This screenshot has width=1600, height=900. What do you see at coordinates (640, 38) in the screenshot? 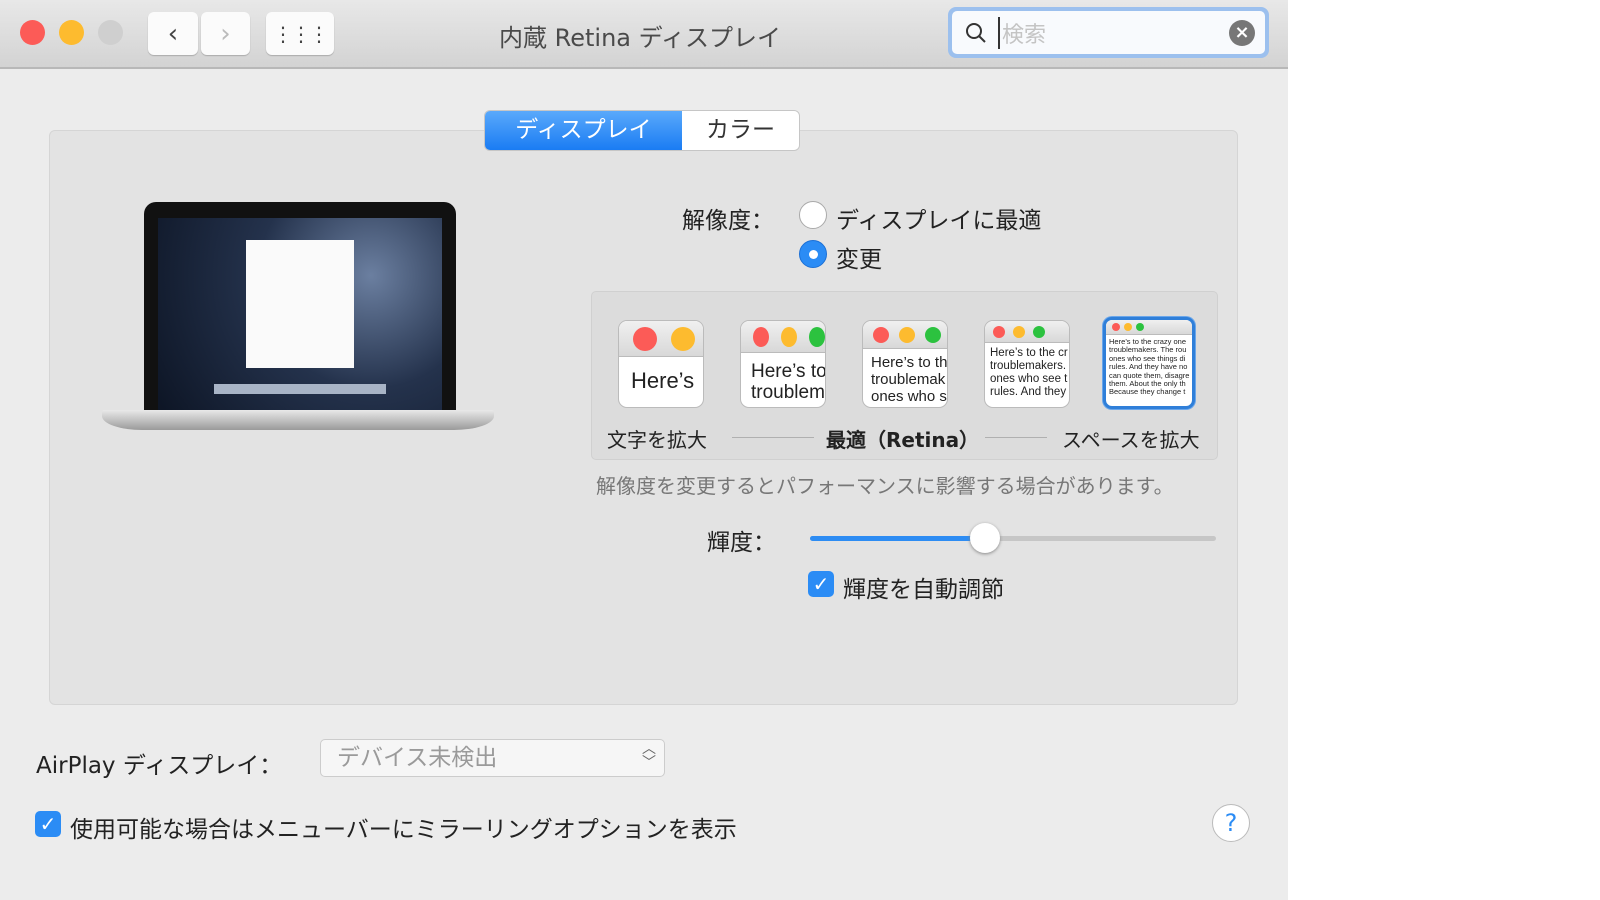
I see `window-title: 内蔵 Retina ディスプレイ` at bounding box center [640, 38].